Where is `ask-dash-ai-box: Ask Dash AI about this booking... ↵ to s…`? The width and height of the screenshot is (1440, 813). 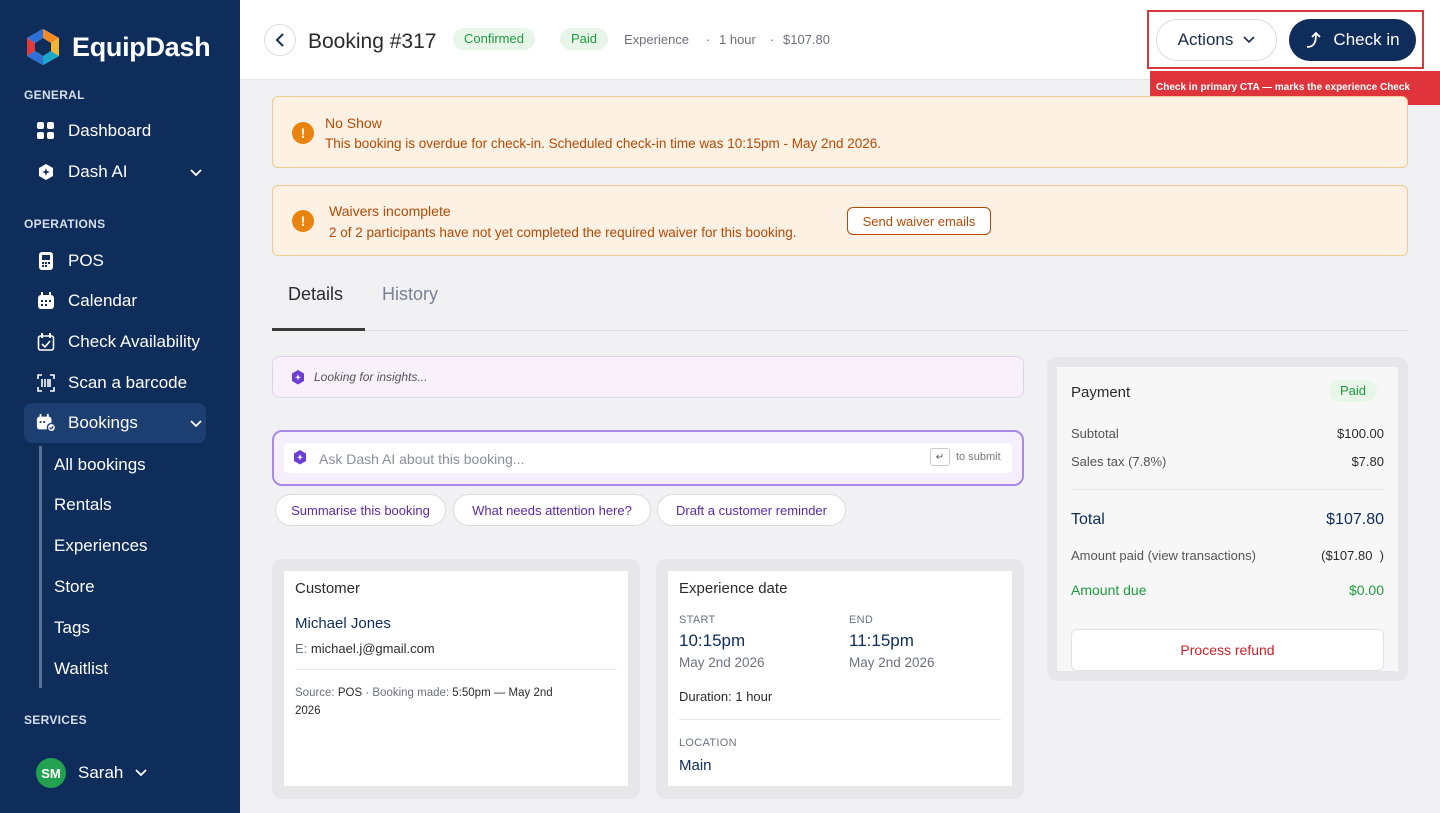
ask-dash-ai-box: Ask Dash AI about this booking... ↵ to s… is located at coordinates (648, 458).